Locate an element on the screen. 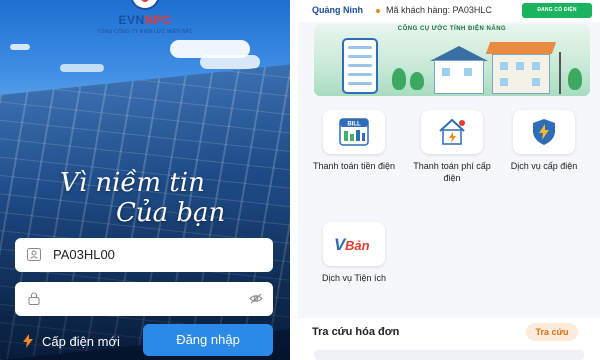  slogan-line-1: Vì niềm tin is located at coordinates (132, 183).